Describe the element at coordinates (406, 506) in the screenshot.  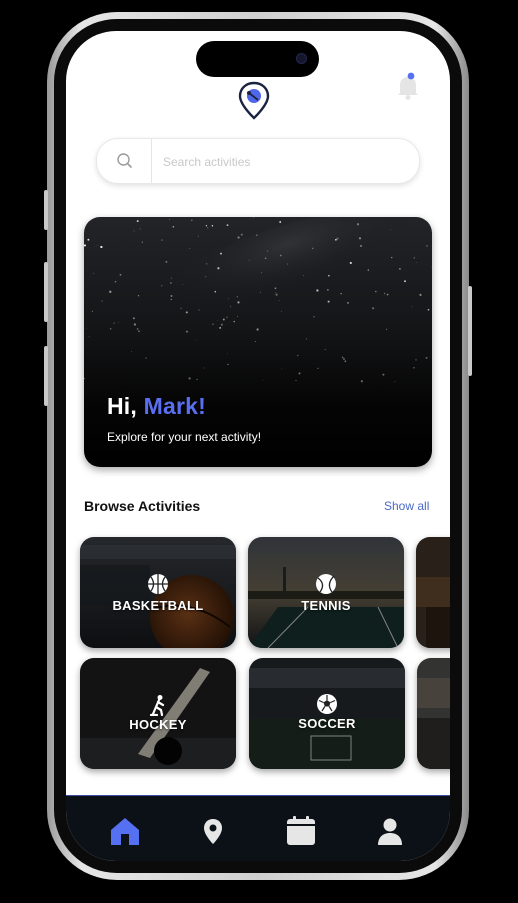
I see `show-all-link: Show all` at that location.